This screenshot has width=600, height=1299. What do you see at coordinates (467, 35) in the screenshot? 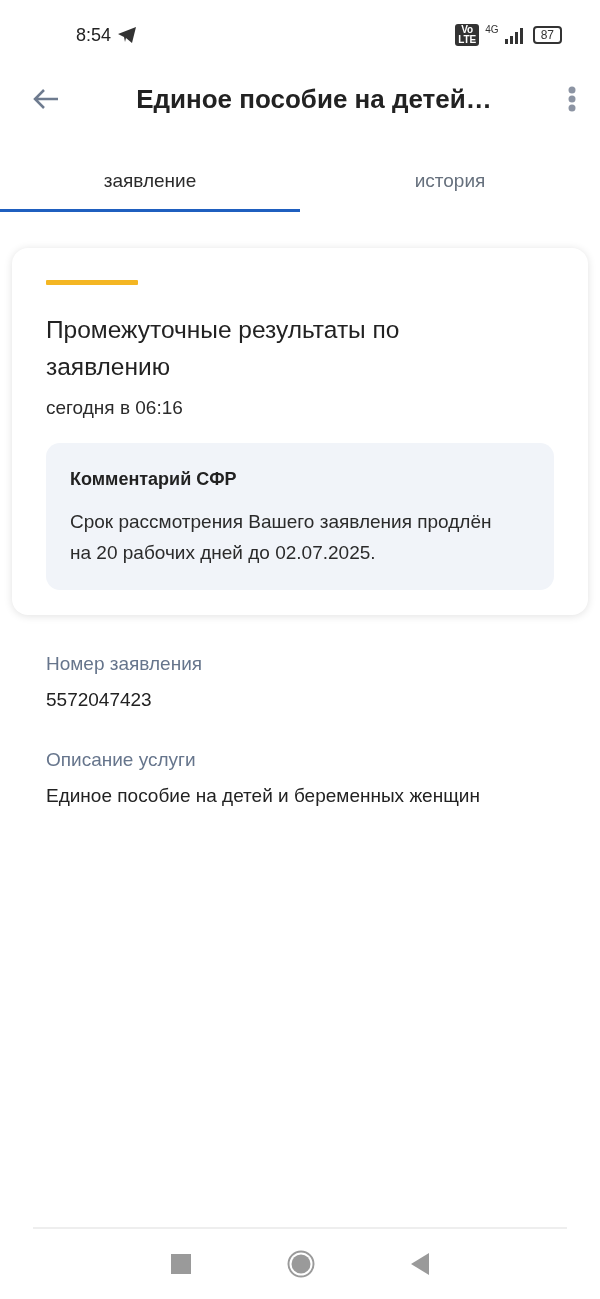
I see `volte-badge: Vo LTE` at bounding box center [467, 35].